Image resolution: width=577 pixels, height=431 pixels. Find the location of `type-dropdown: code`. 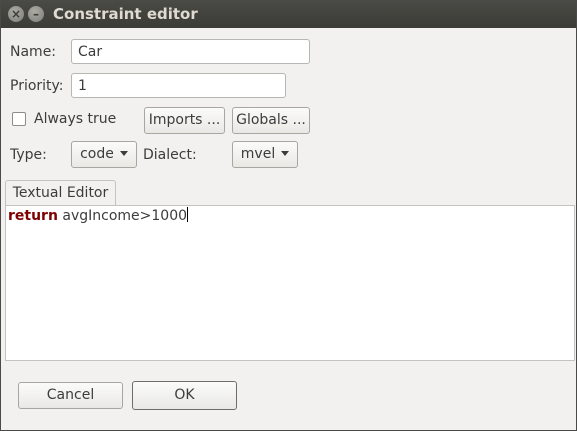

type-dropdown: code is located at coordinates (104, 154).